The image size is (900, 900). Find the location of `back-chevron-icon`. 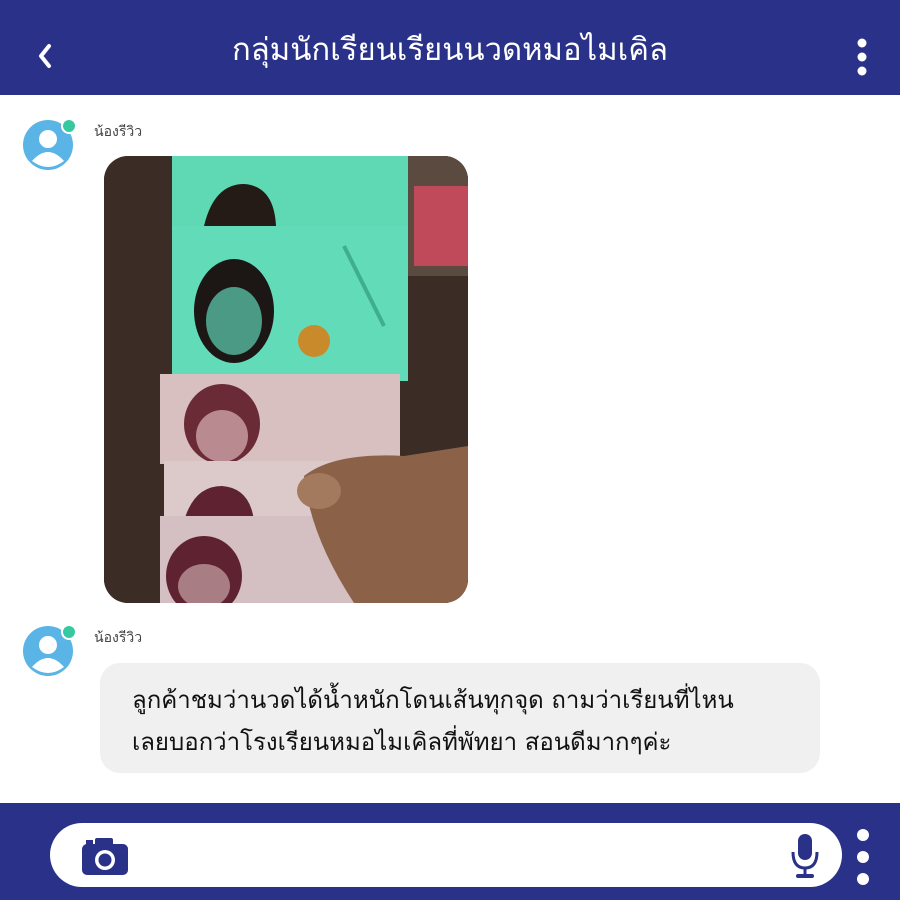

back-chevron-icon is located at coordinates (45, 56).